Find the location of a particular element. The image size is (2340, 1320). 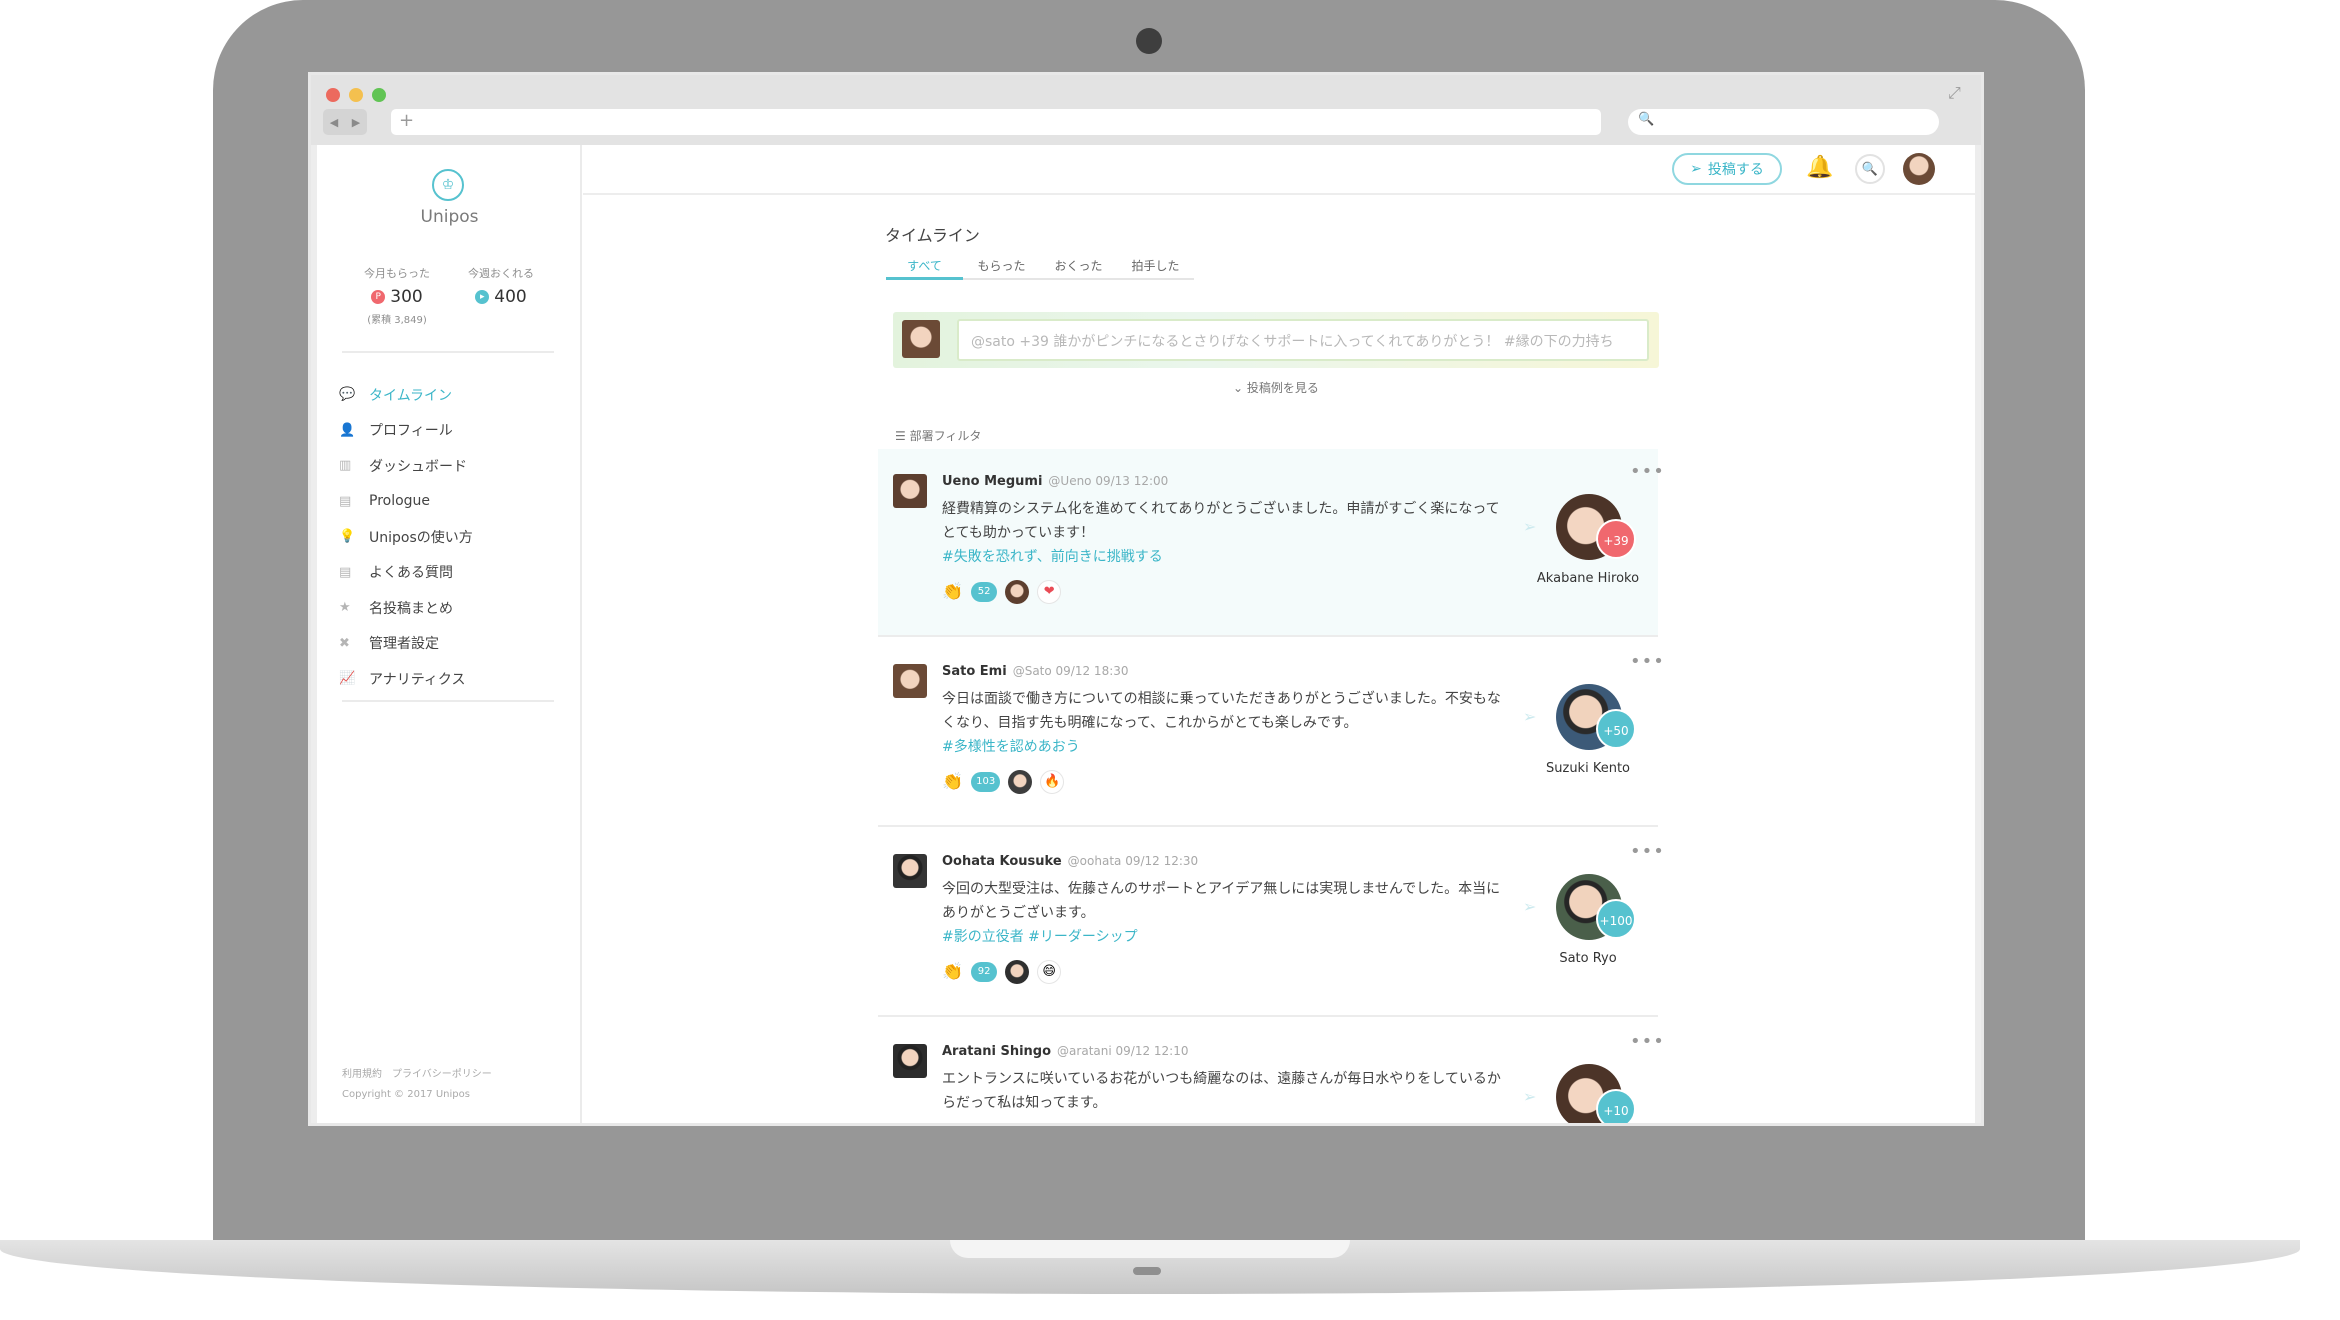

post-author: Oohata Kousuke @oohata 09/12 12:30 is located at coordinates (1070, 861).